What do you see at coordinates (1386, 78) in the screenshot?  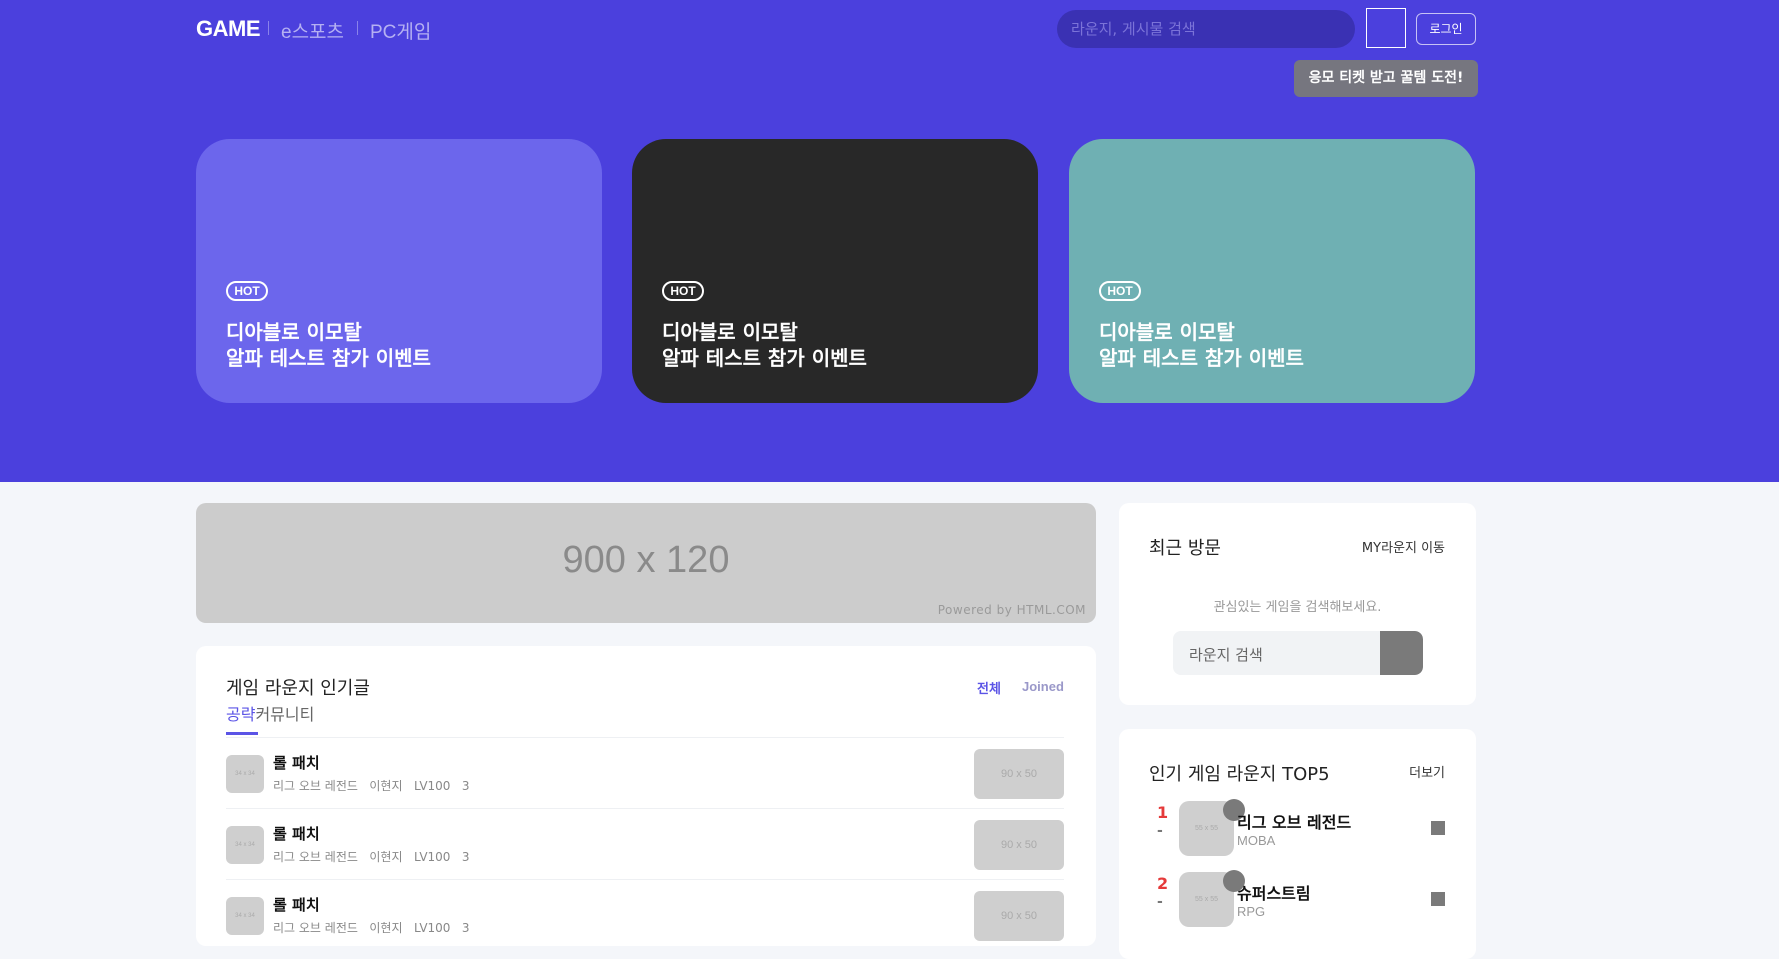 I see `event-tooltip: 응모 티켓 받고 꿀템 도전!` at bounding box center [1386, 78].